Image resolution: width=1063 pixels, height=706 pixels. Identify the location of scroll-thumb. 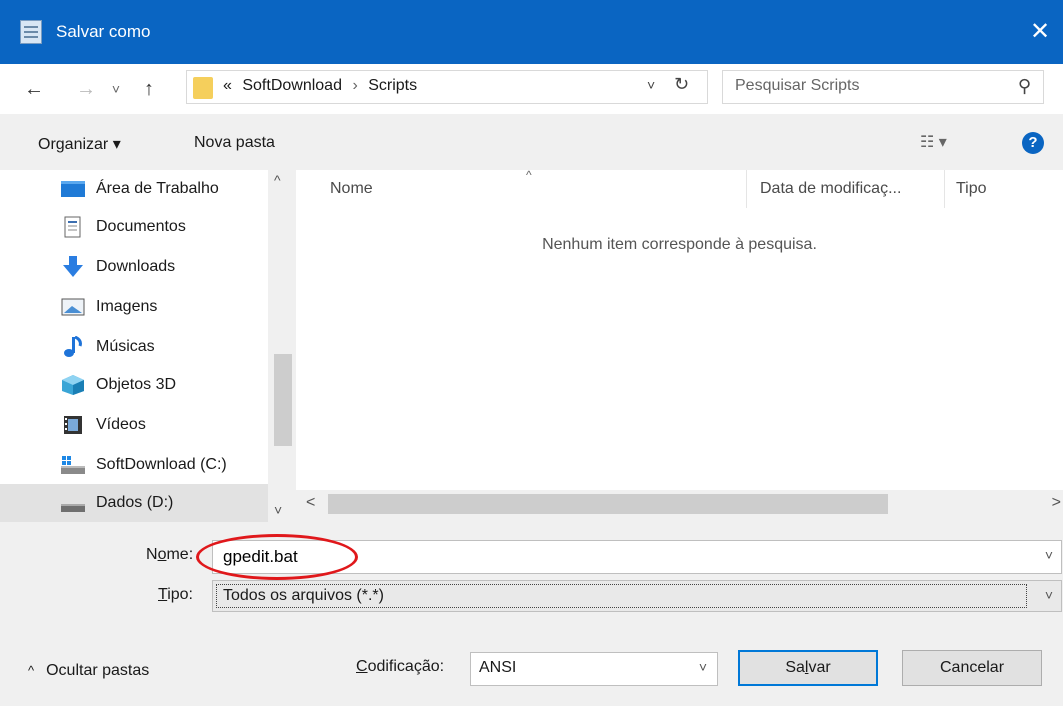
(283, 400).